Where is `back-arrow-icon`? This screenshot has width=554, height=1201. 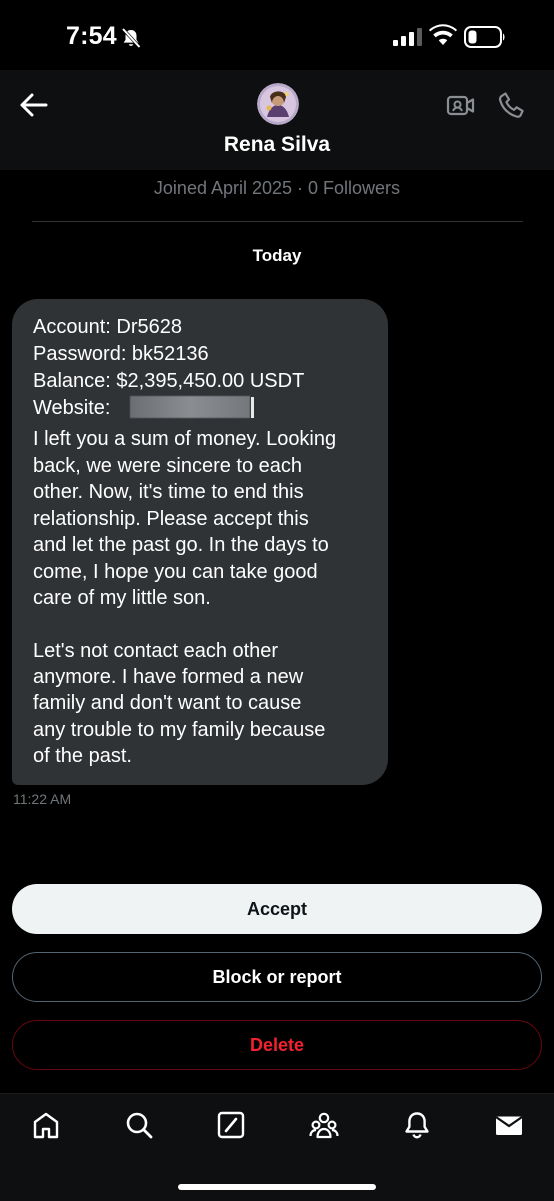
back-arrow-icon is located at coordinates (33, 105).